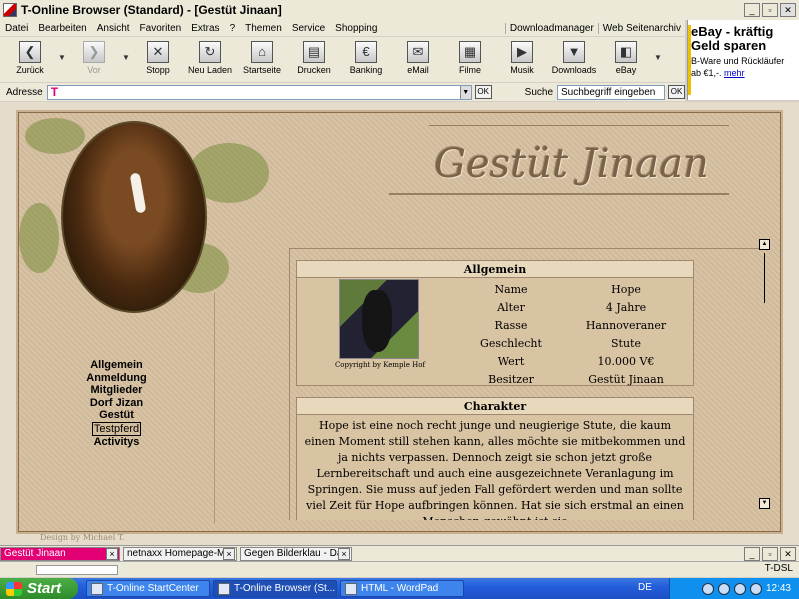 The height and width of the screenshot is (599, 799). I want to click on connection-status: T-DSL, so click(778, 568).